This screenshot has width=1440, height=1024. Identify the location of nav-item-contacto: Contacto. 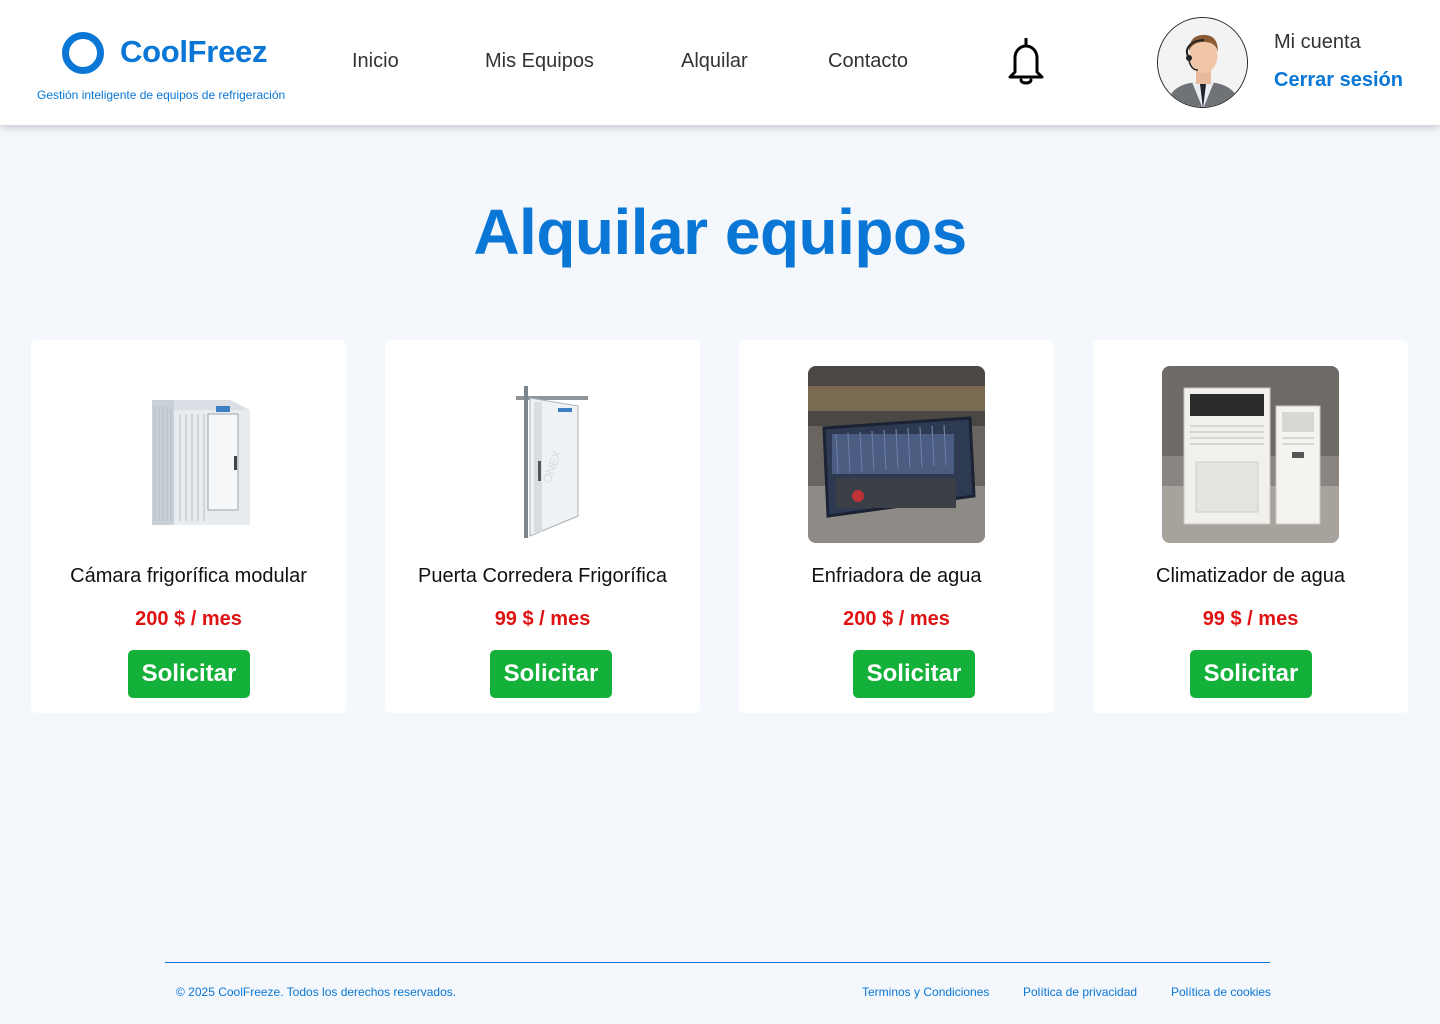
(868, 61).